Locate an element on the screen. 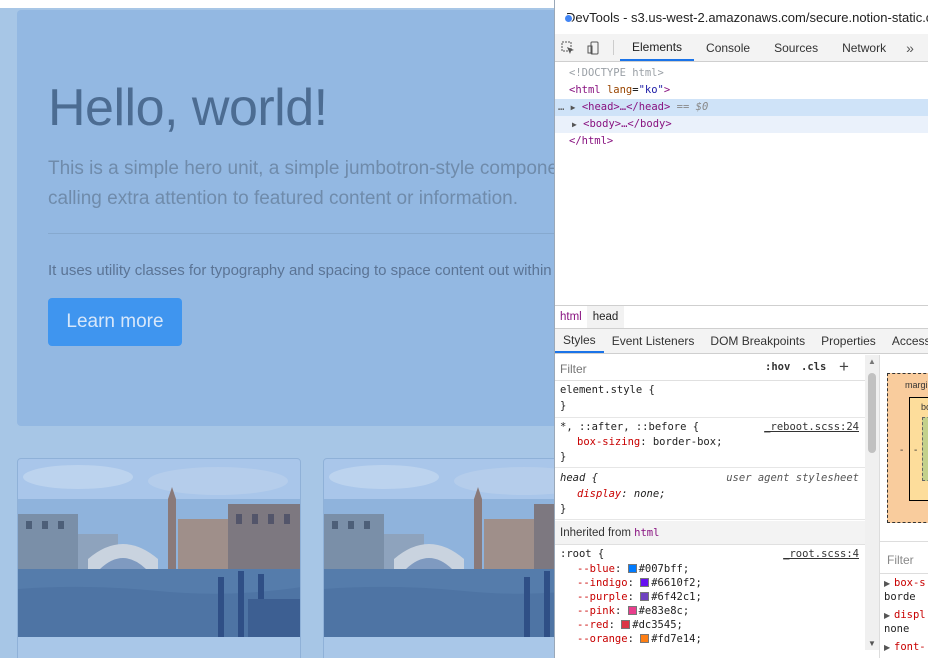 The image size is (928, 658). dom-html-open: <html lang="ko"> is located at coordinates (741, 90).